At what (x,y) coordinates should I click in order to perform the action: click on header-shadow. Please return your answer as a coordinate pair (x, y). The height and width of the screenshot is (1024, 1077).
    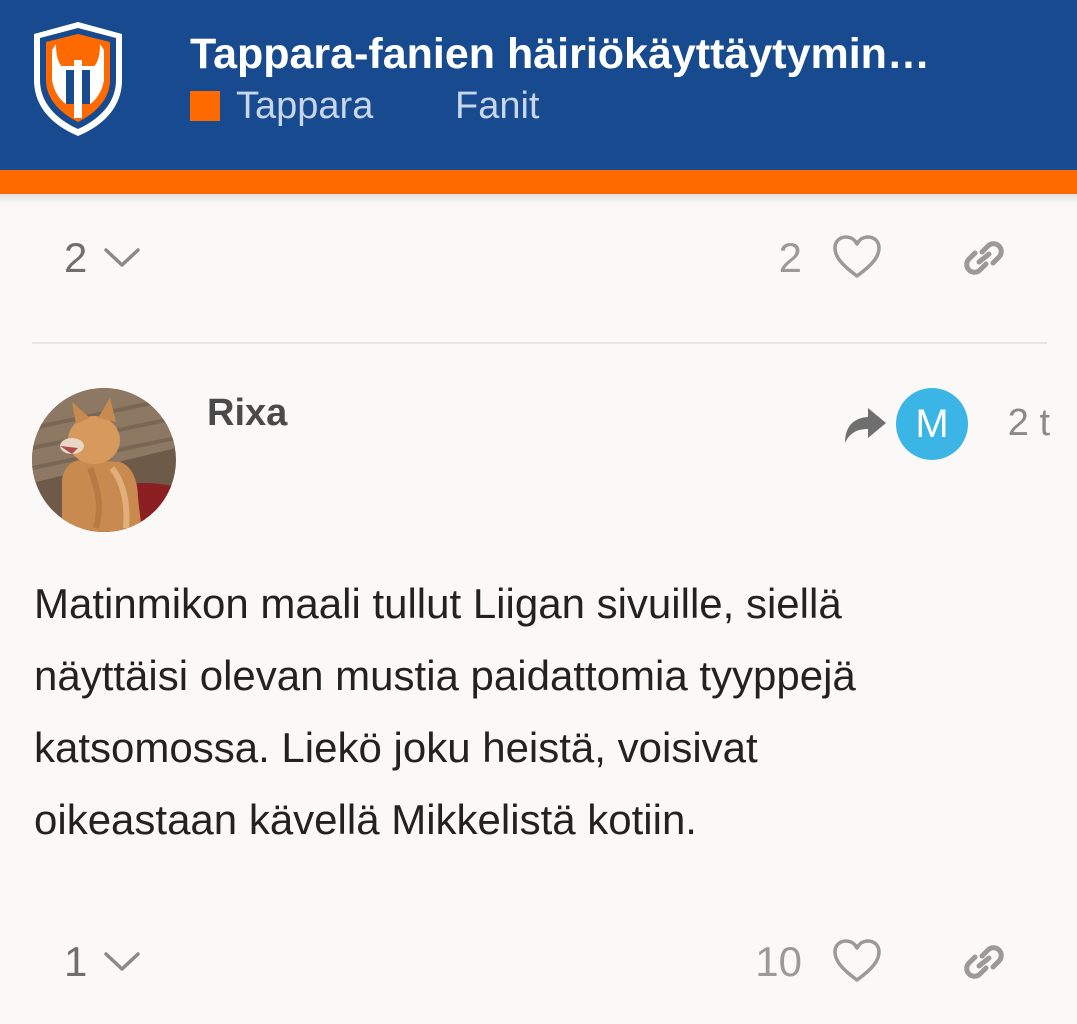
    Looking at the image, I should click on (538, 199).